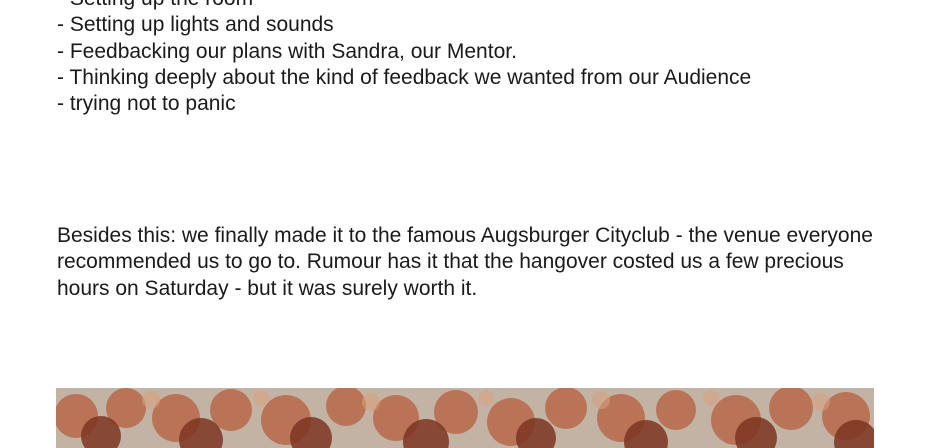 The height and width of the screenshot is (448, 930). I want to click on list-item: - trying not to panic, so click(146, 104).